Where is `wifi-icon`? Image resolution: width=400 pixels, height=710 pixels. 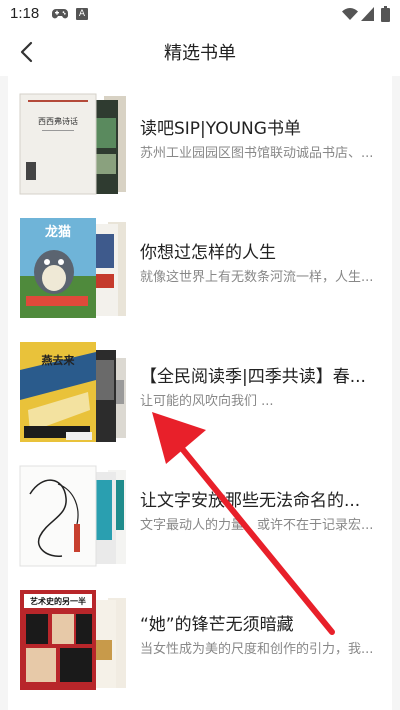
wifi-icon is located at coordinates (350, 14).